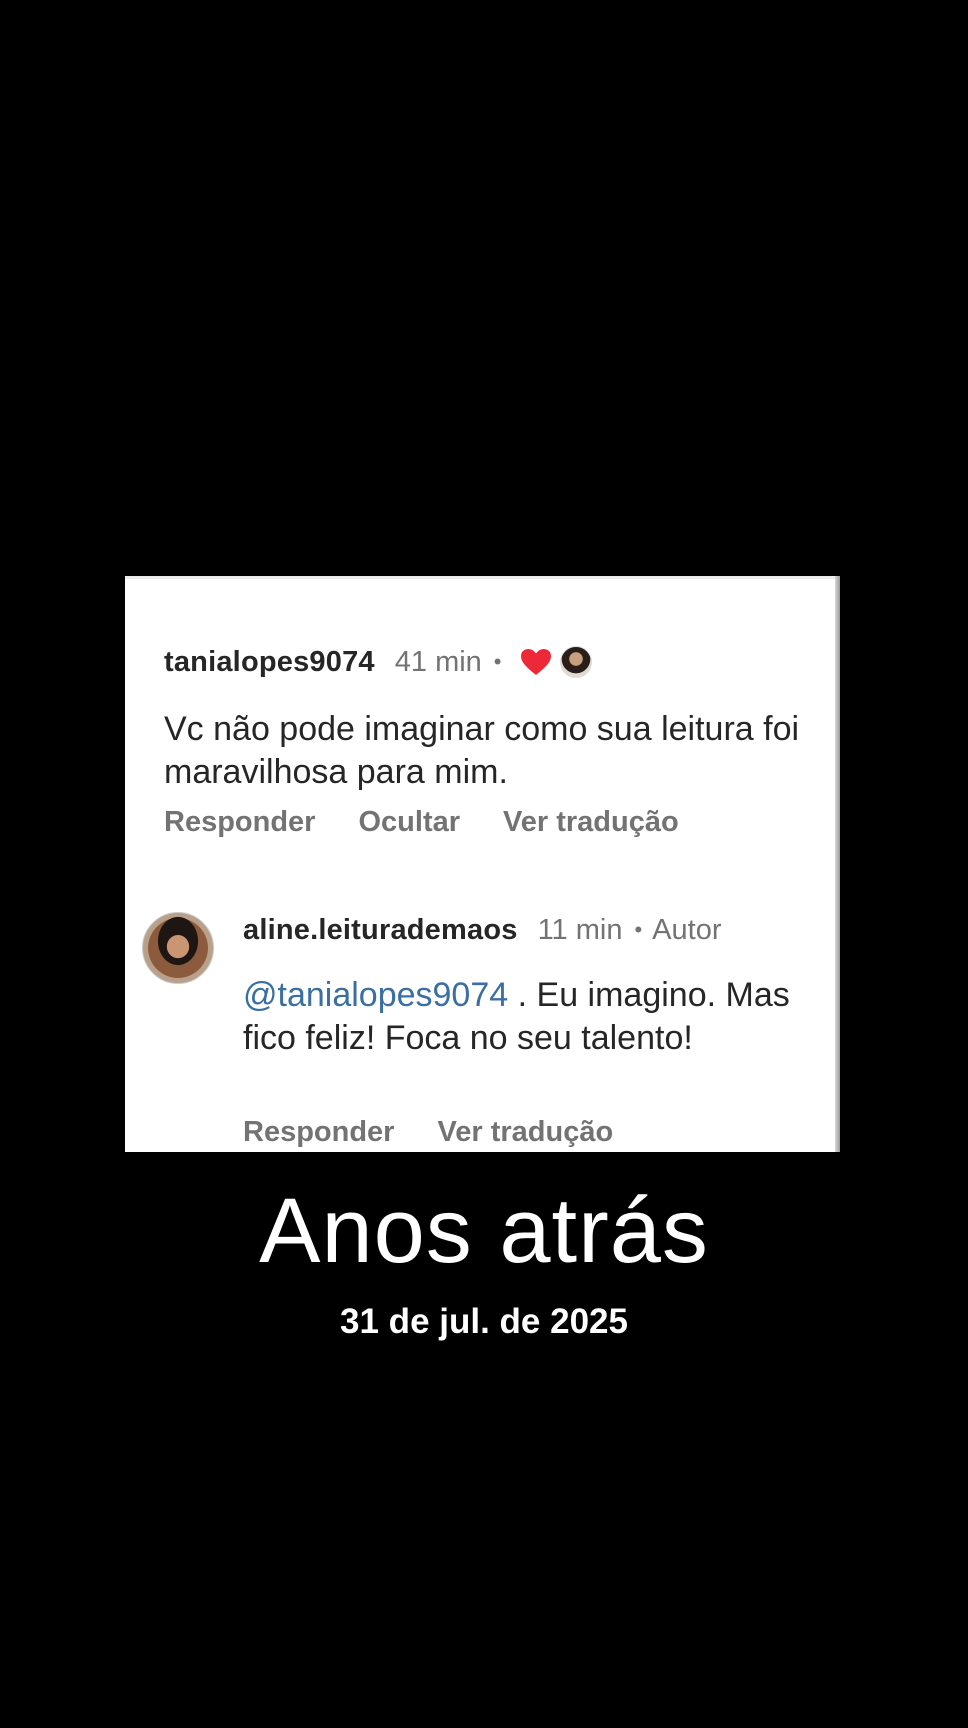 Image resolution: width=968 pixels, height=1728 pixels. What do you see at coordinates (536, 662) in the screenshot?
I see `heart-icon` at bounding box center [536, 662].